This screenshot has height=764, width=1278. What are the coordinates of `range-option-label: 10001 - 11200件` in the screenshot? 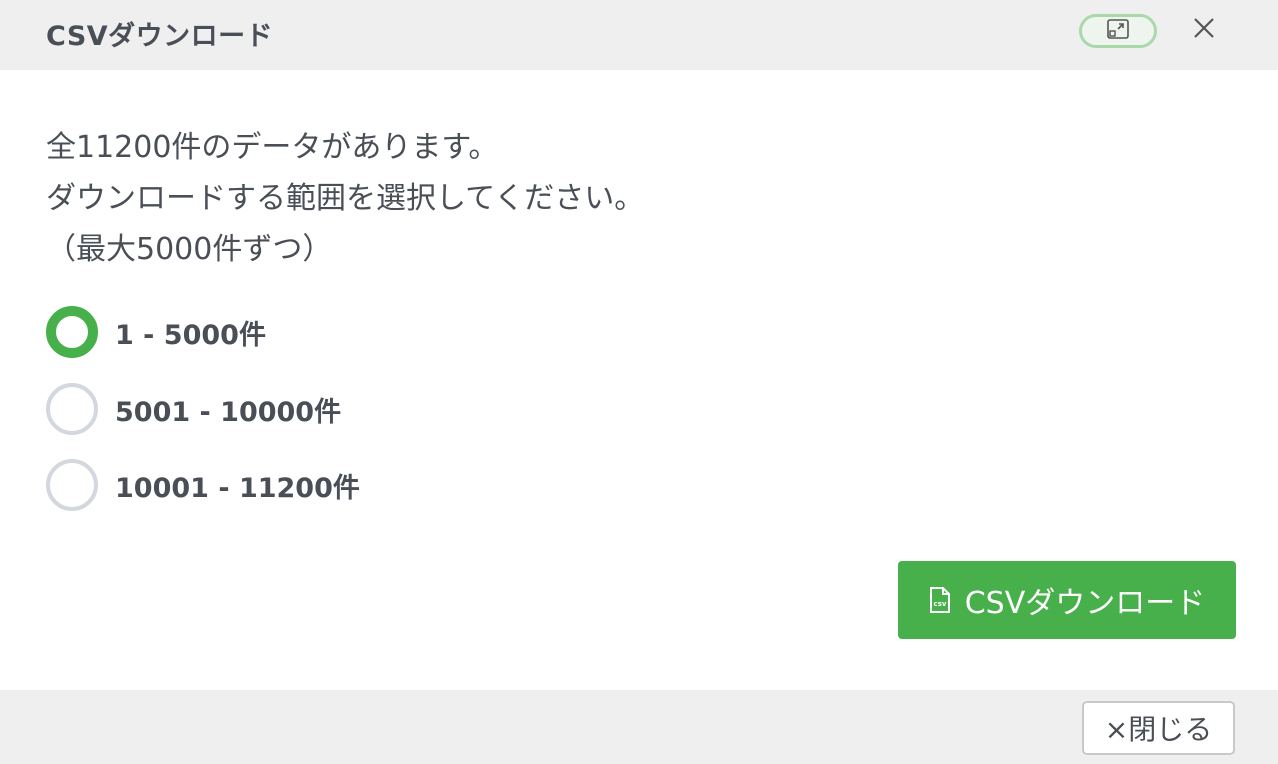 It's located at (237, 488).